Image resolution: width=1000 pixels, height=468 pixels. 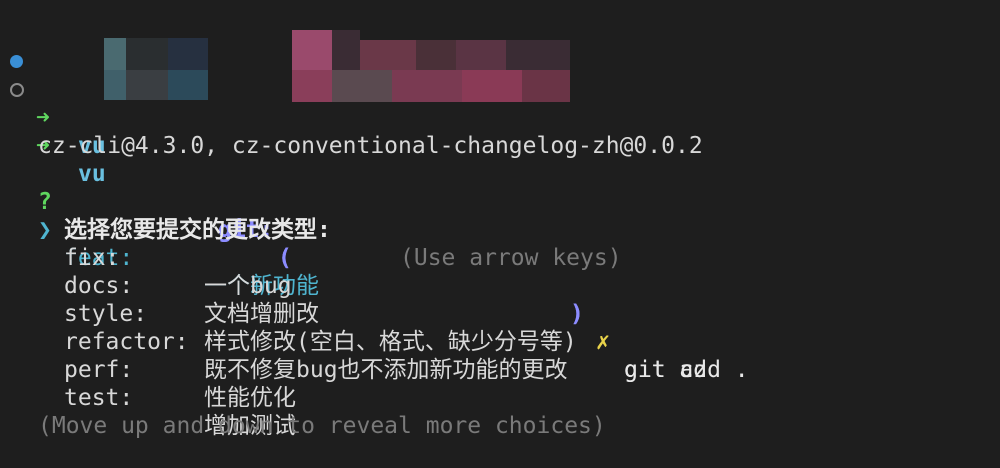 What do you see at coordinates (156, 85) in the screenshot?
I see `redacted-directory` at bounding box center [156, 85].